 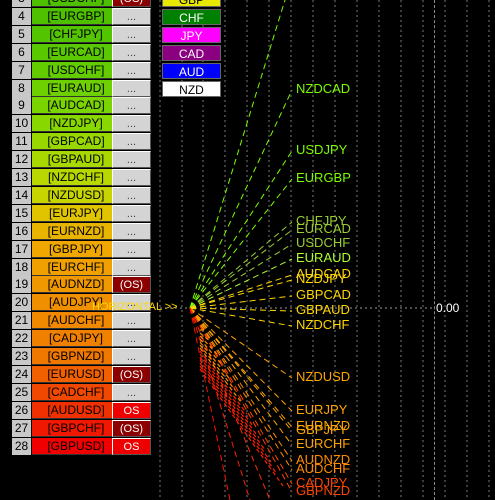 I want to click on row-number: 26, so click(x=21, y=410).